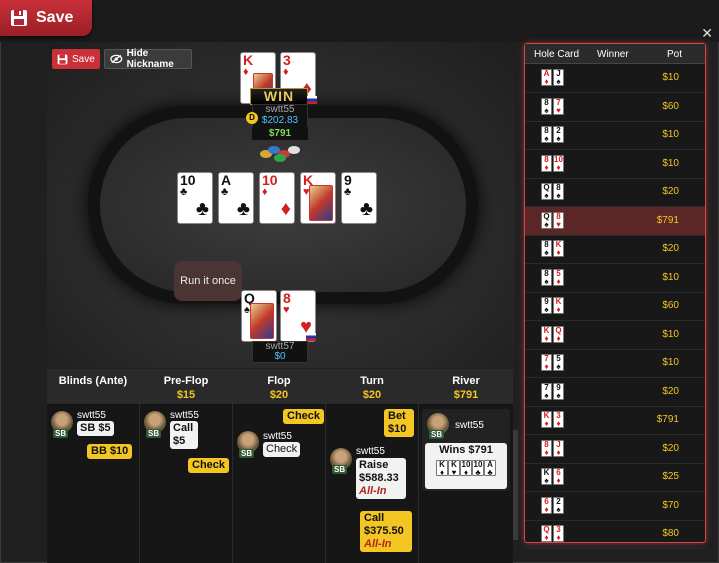  Describe the element at coordinates (615, 107) in the screenshot. I see `history-row: 8 ♠ 7 ♥ $60` at that location.